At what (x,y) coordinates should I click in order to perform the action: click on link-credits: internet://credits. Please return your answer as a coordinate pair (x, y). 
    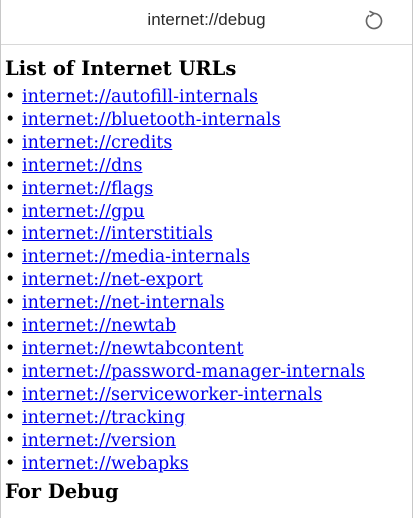
    Looking at the image, I should click on (97, 143).